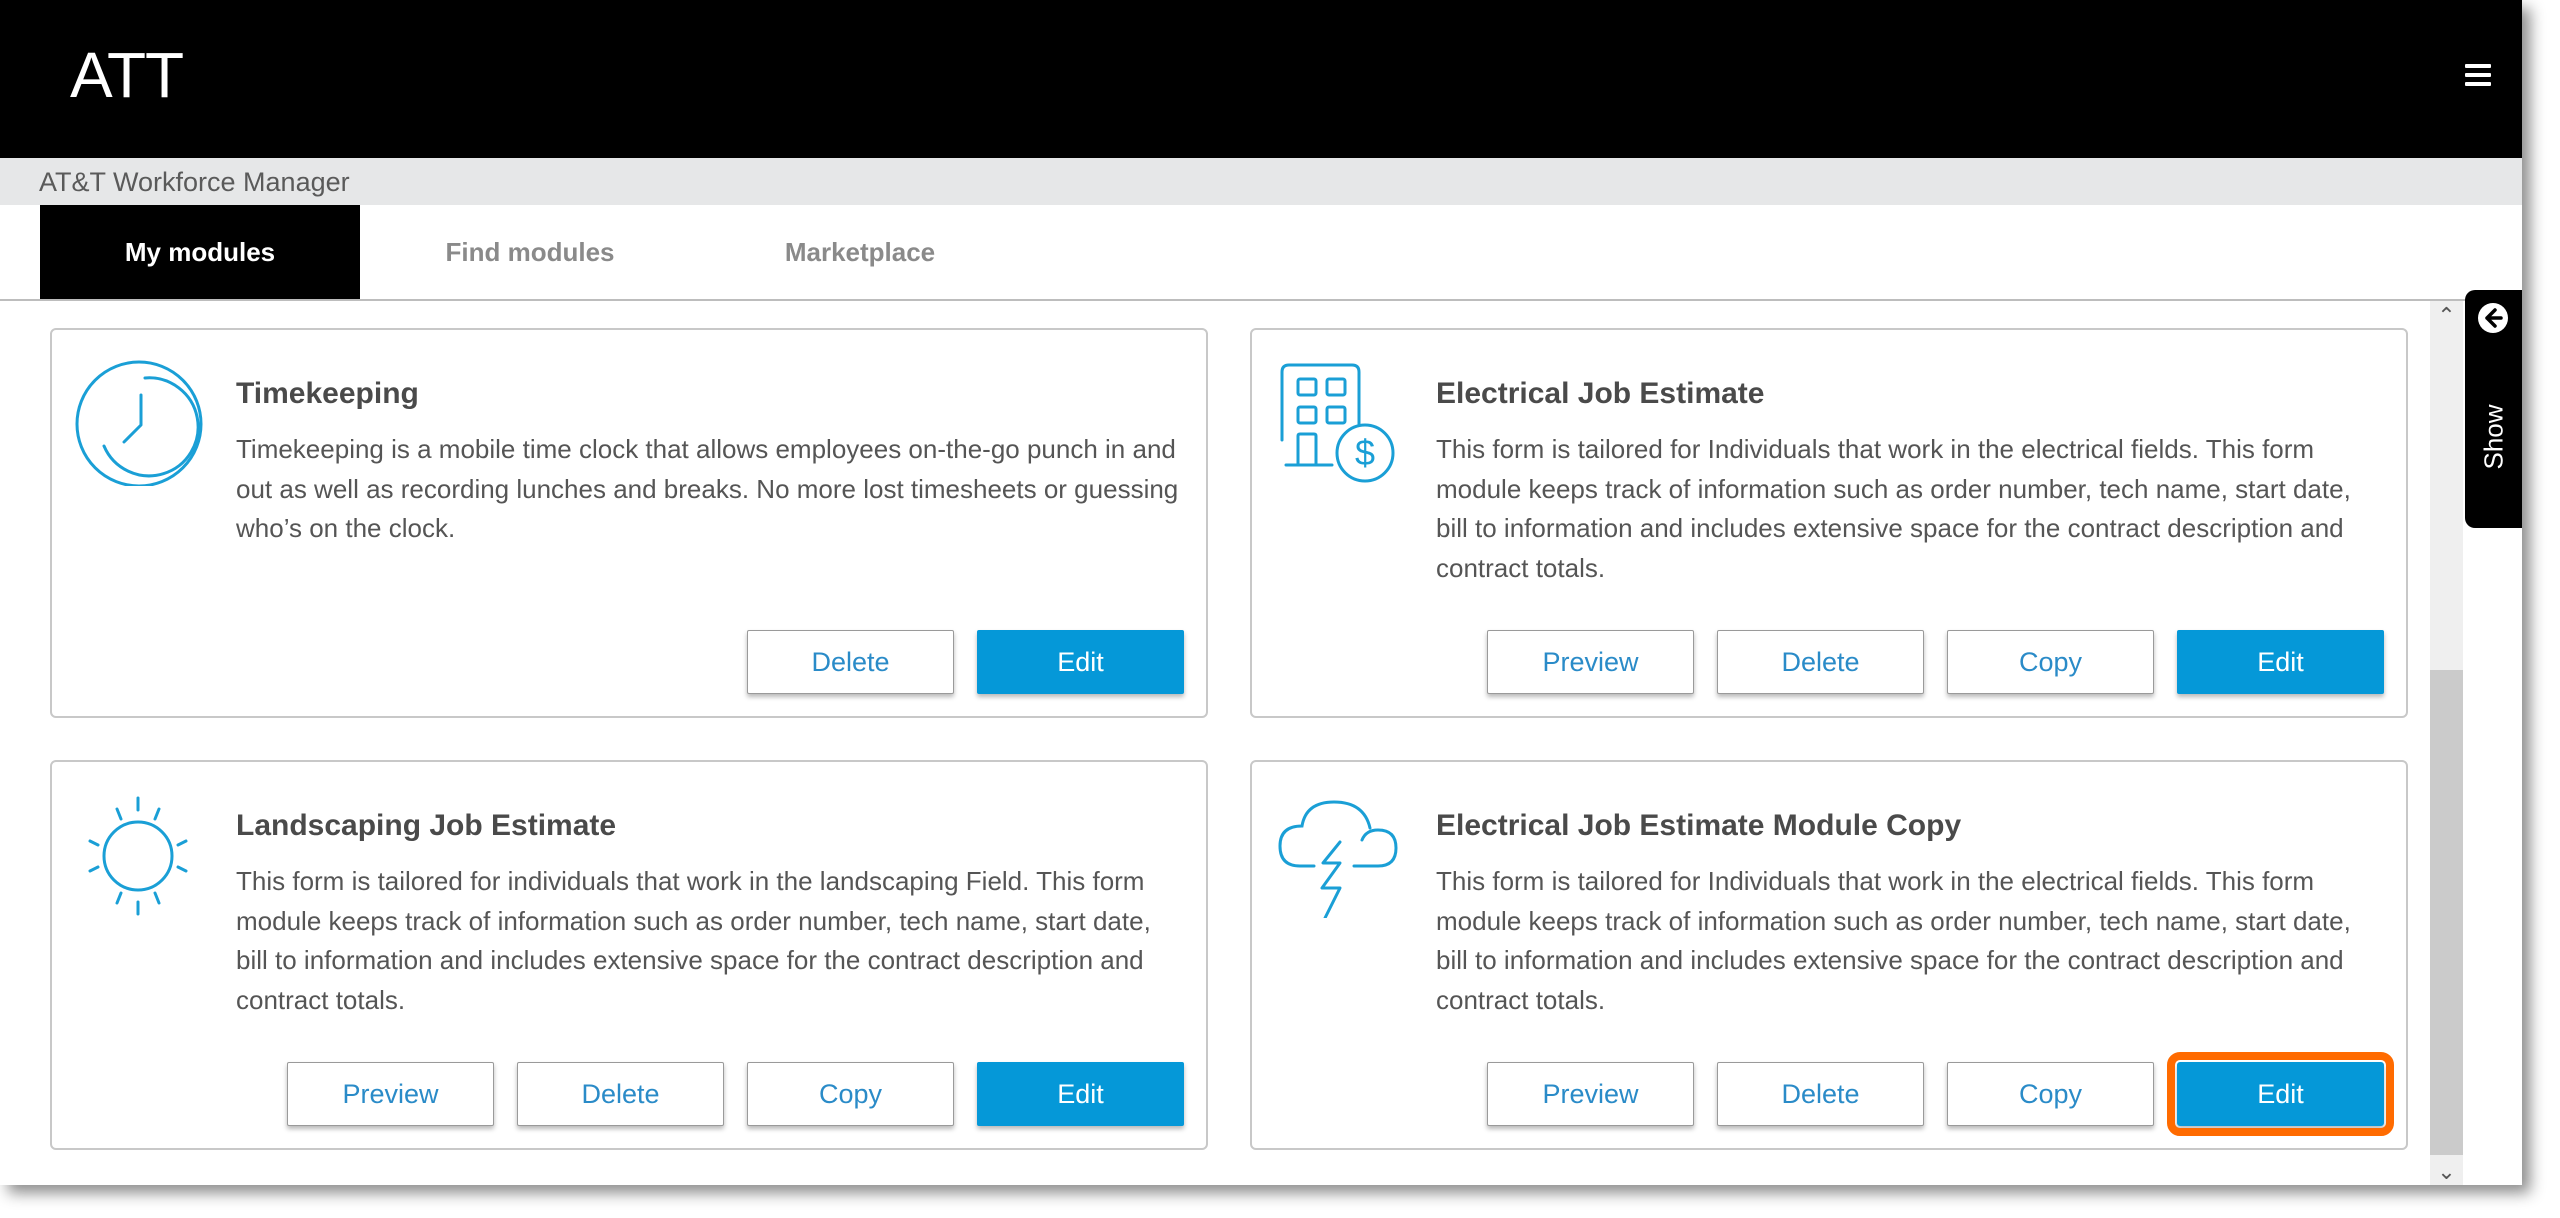 Image resolution: width=2560 pixels, height=1218 pixels. I want to click on hamburger-menu-icon, so click(2478, 75).